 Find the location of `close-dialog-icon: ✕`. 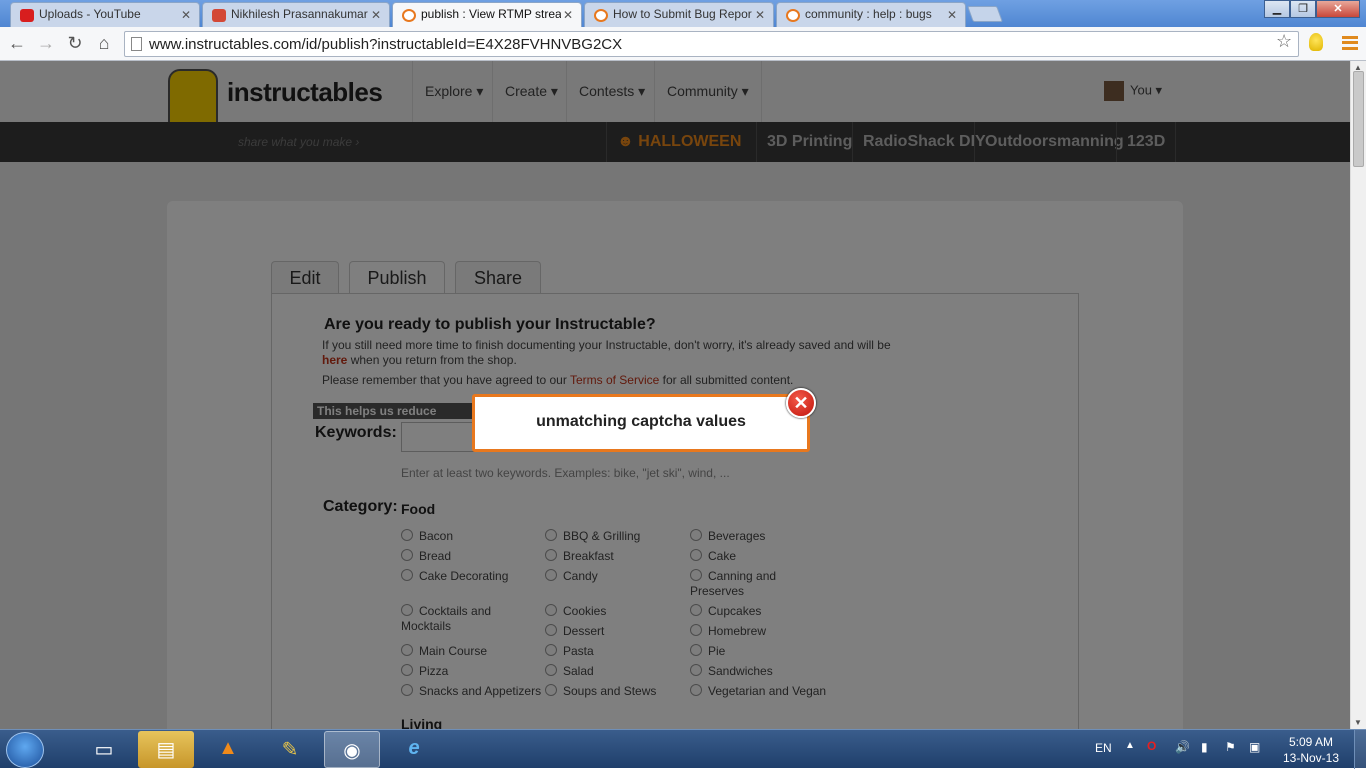

close-dialog-icon: ✕ is located at coordinates (801, 403).